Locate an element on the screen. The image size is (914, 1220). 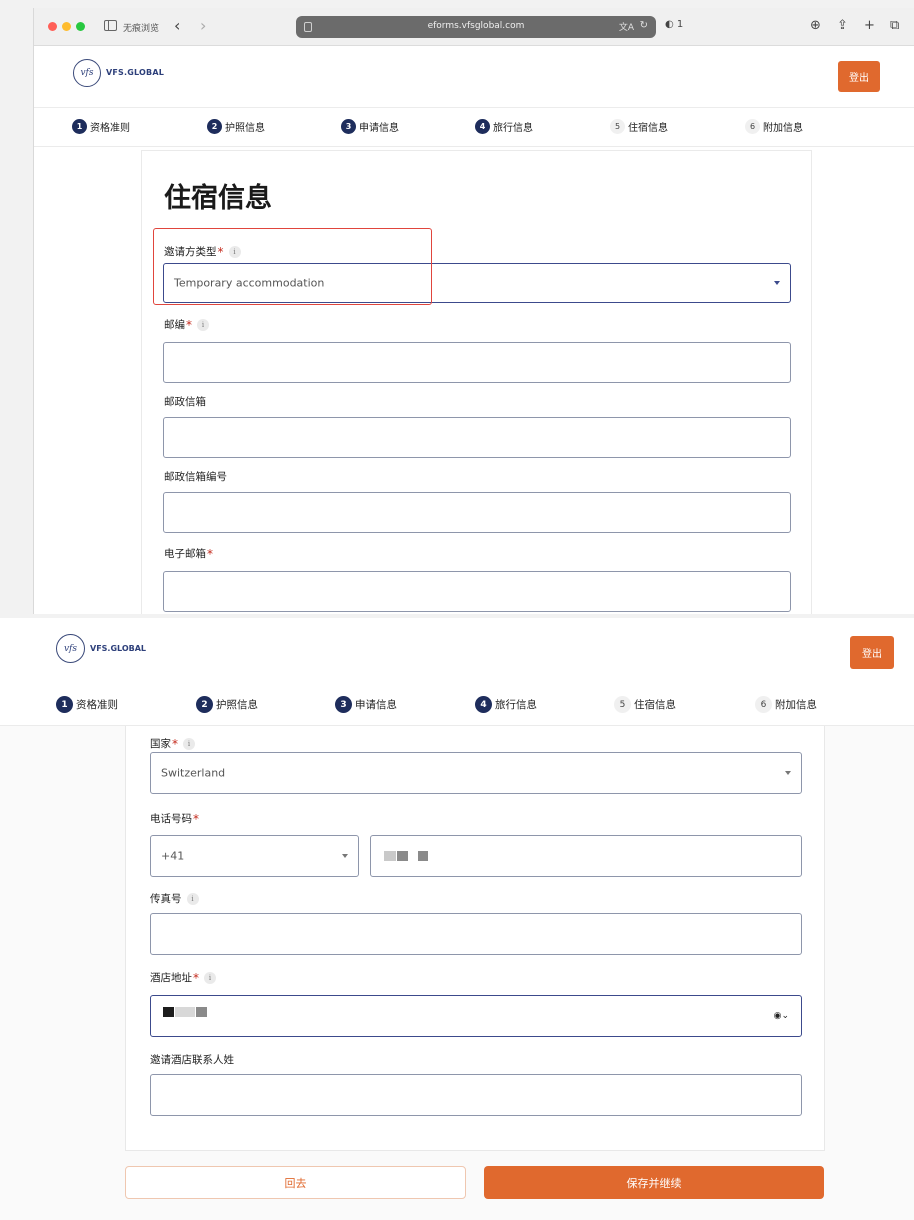
country-value: Switzerland is located at coordinates (193, 773).